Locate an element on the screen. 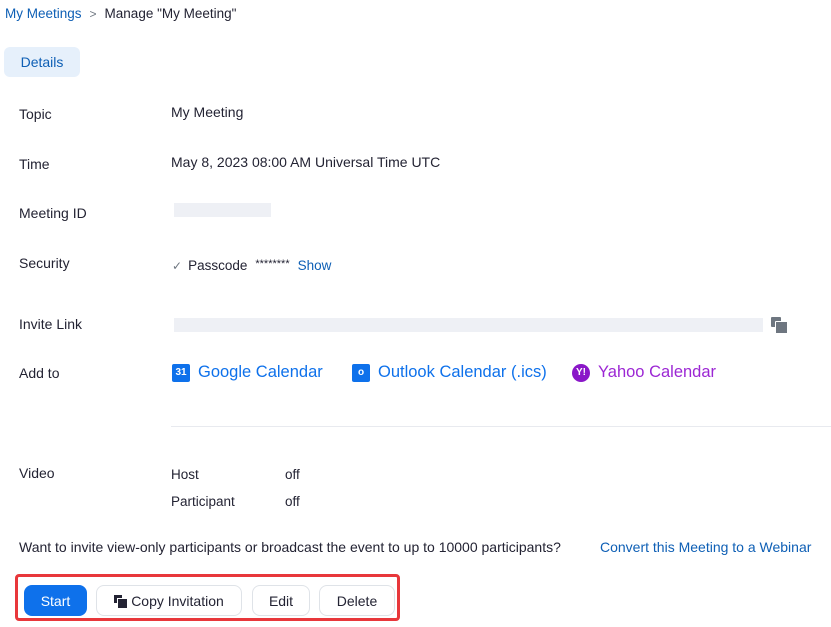 Image resolution: width=831 pixels, height=627 pixels. chevron-right-icon: > is located at coordinates (93, 13).